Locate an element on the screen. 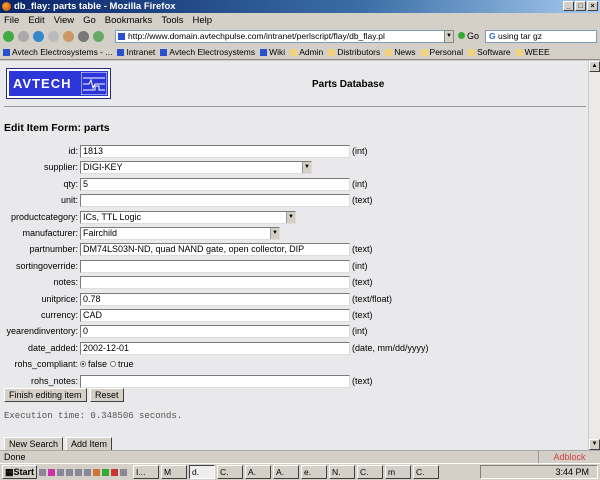  minimize-button: _ is located at coordinates (568, 6).